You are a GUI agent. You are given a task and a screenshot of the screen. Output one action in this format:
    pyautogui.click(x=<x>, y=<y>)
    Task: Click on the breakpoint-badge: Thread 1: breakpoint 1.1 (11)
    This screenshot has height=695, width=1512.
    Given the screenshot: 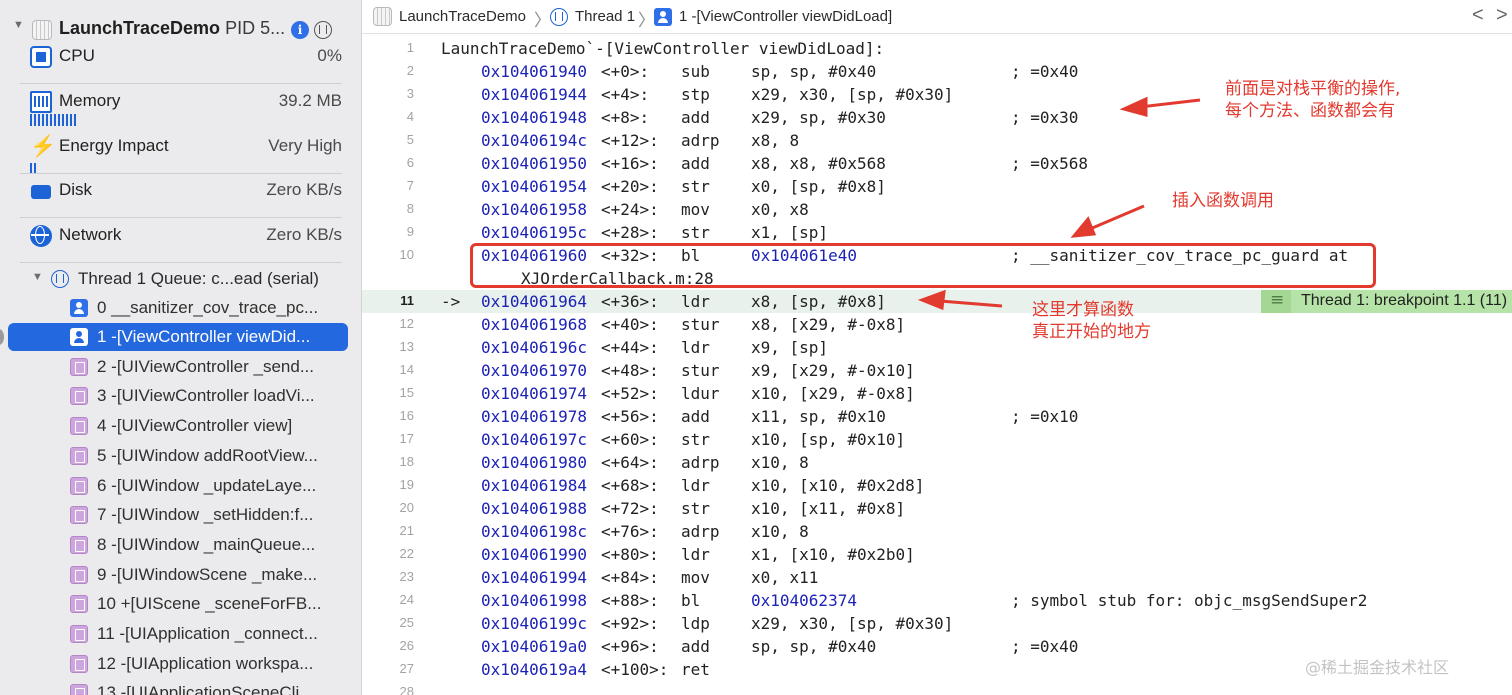 What is the action you would take?
    pyautogui.click(x=1386, y=301)
    